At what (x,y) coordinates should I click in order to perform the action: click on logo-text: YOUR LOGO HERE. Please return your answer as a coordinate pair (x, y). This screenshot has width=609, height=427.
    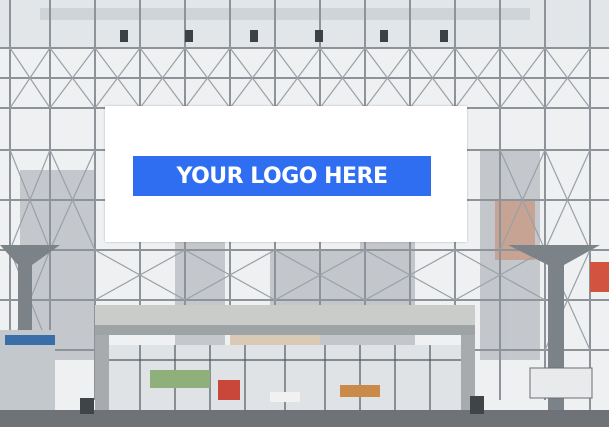
    Looking at the image, I should click on (282, 176).